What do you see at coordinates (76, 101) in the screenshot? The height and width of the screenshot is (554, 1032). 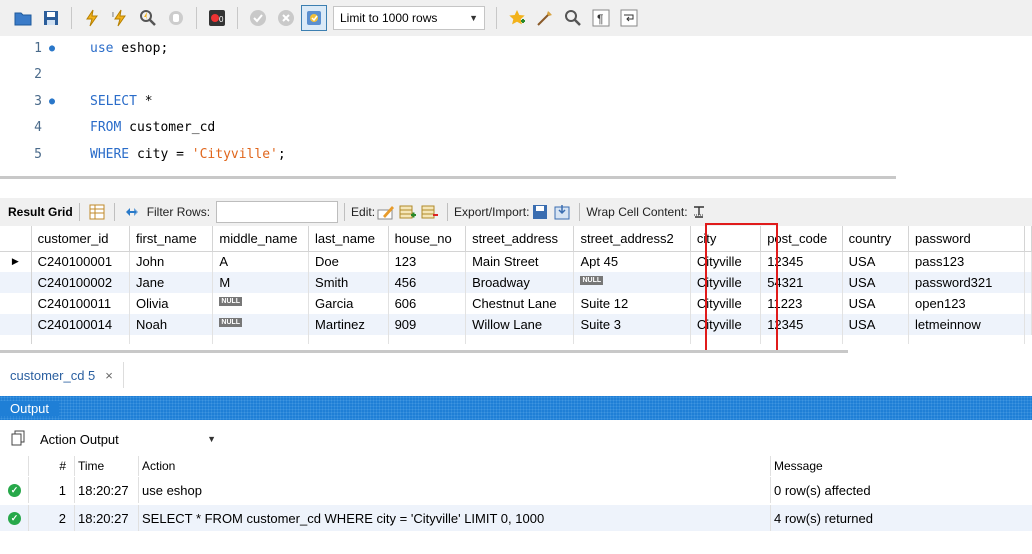 I see `editor-line: 3 ● SELECT *` at bounding box center [76, 101].